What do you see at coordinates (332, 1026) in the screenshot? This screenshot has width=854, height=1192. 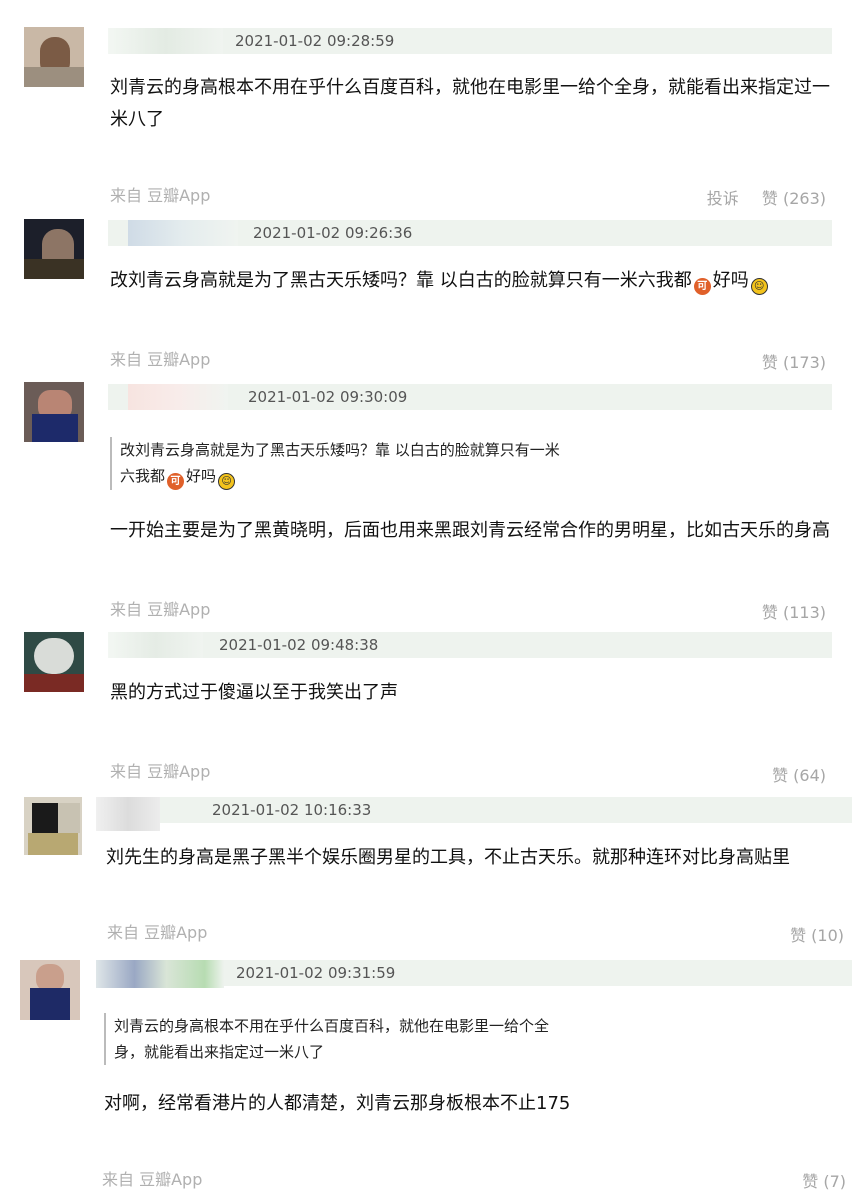 I see `quote-line: 刘青云的身高根本不用在乎什么百度百科，就他在电影里一给个全` at bounding box center [332, 1026].